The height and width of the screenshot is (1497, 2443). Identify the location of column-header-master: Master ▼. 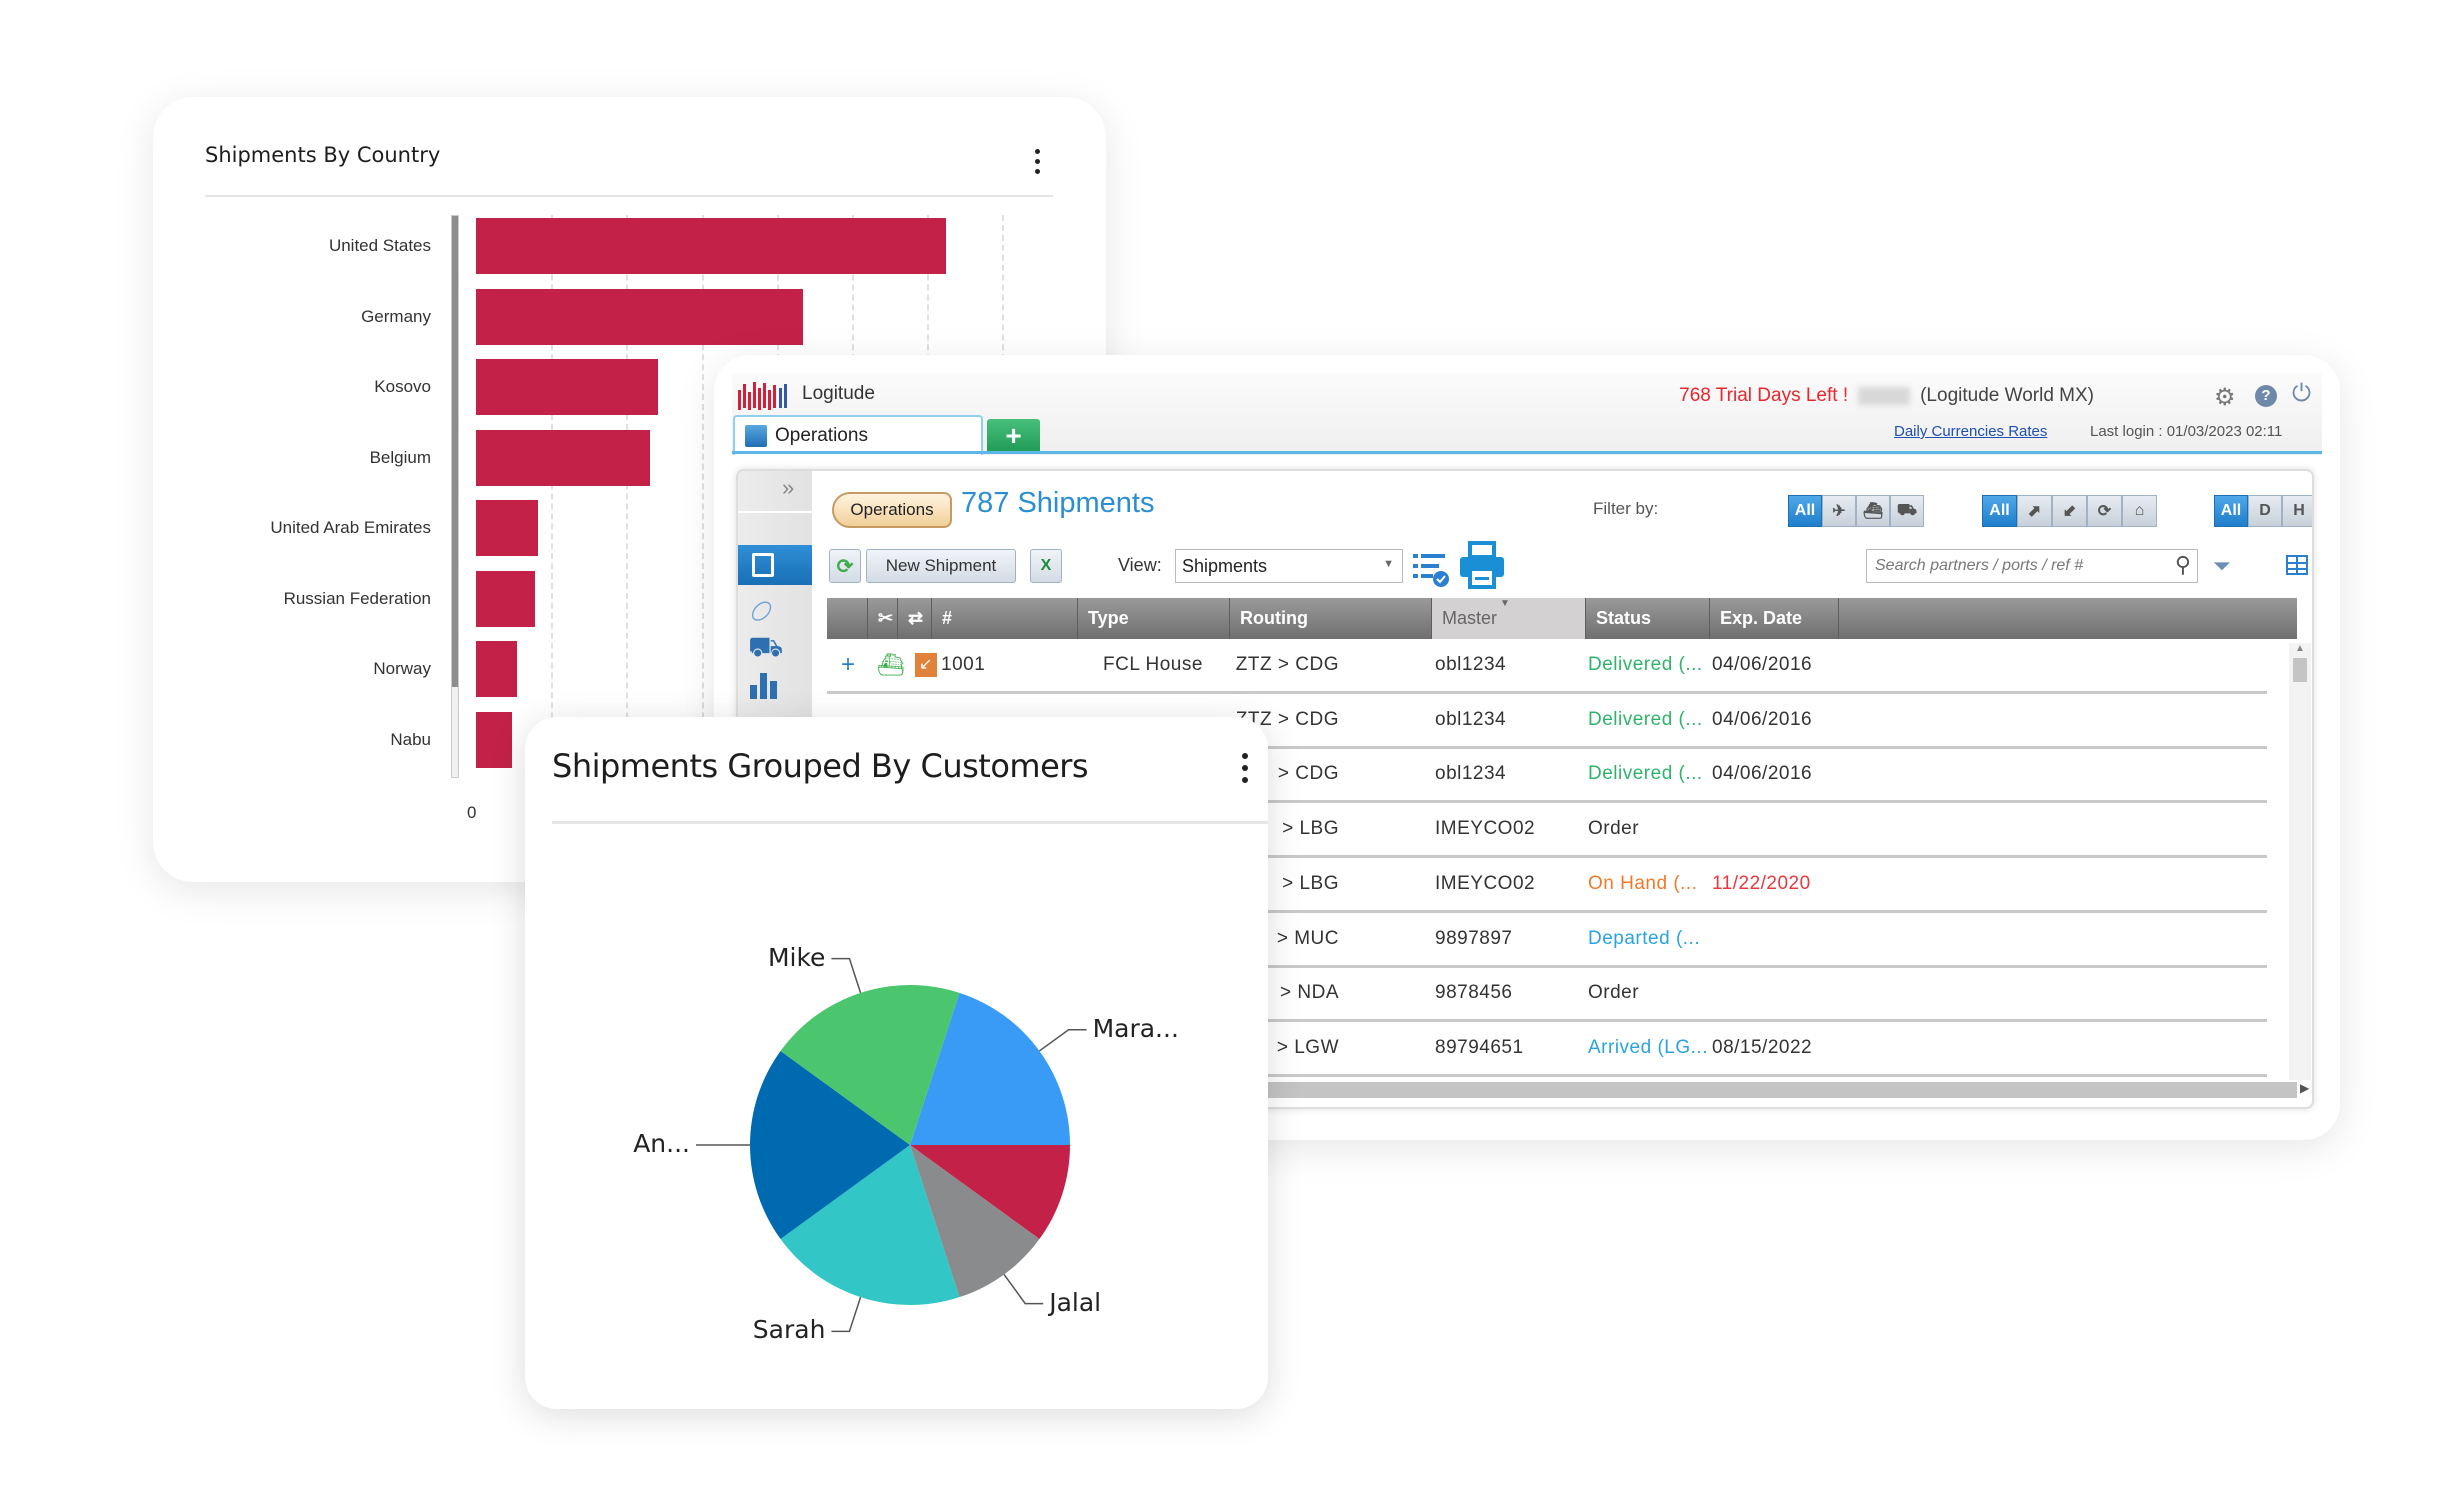
(1508, 618).